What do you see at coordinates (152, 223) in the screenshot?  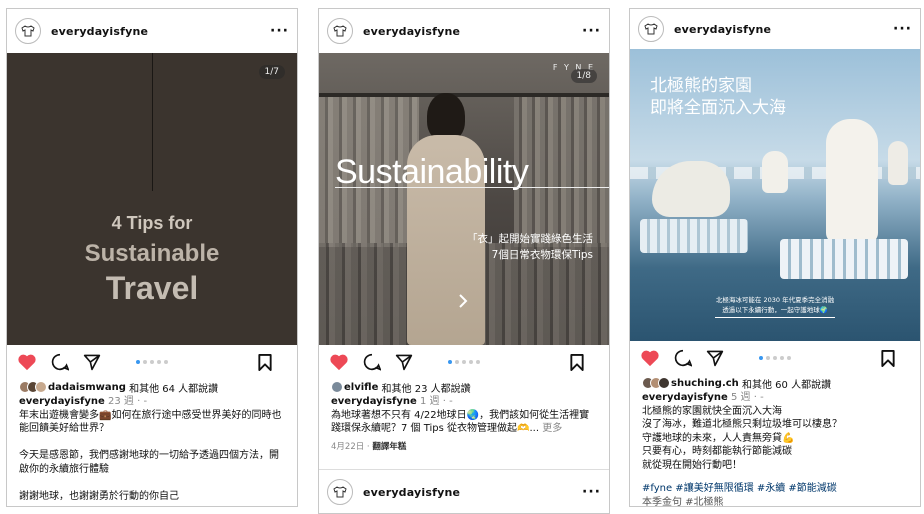 I see `image-headline-1: 4 Tips for` at bounding box center [152, 223].